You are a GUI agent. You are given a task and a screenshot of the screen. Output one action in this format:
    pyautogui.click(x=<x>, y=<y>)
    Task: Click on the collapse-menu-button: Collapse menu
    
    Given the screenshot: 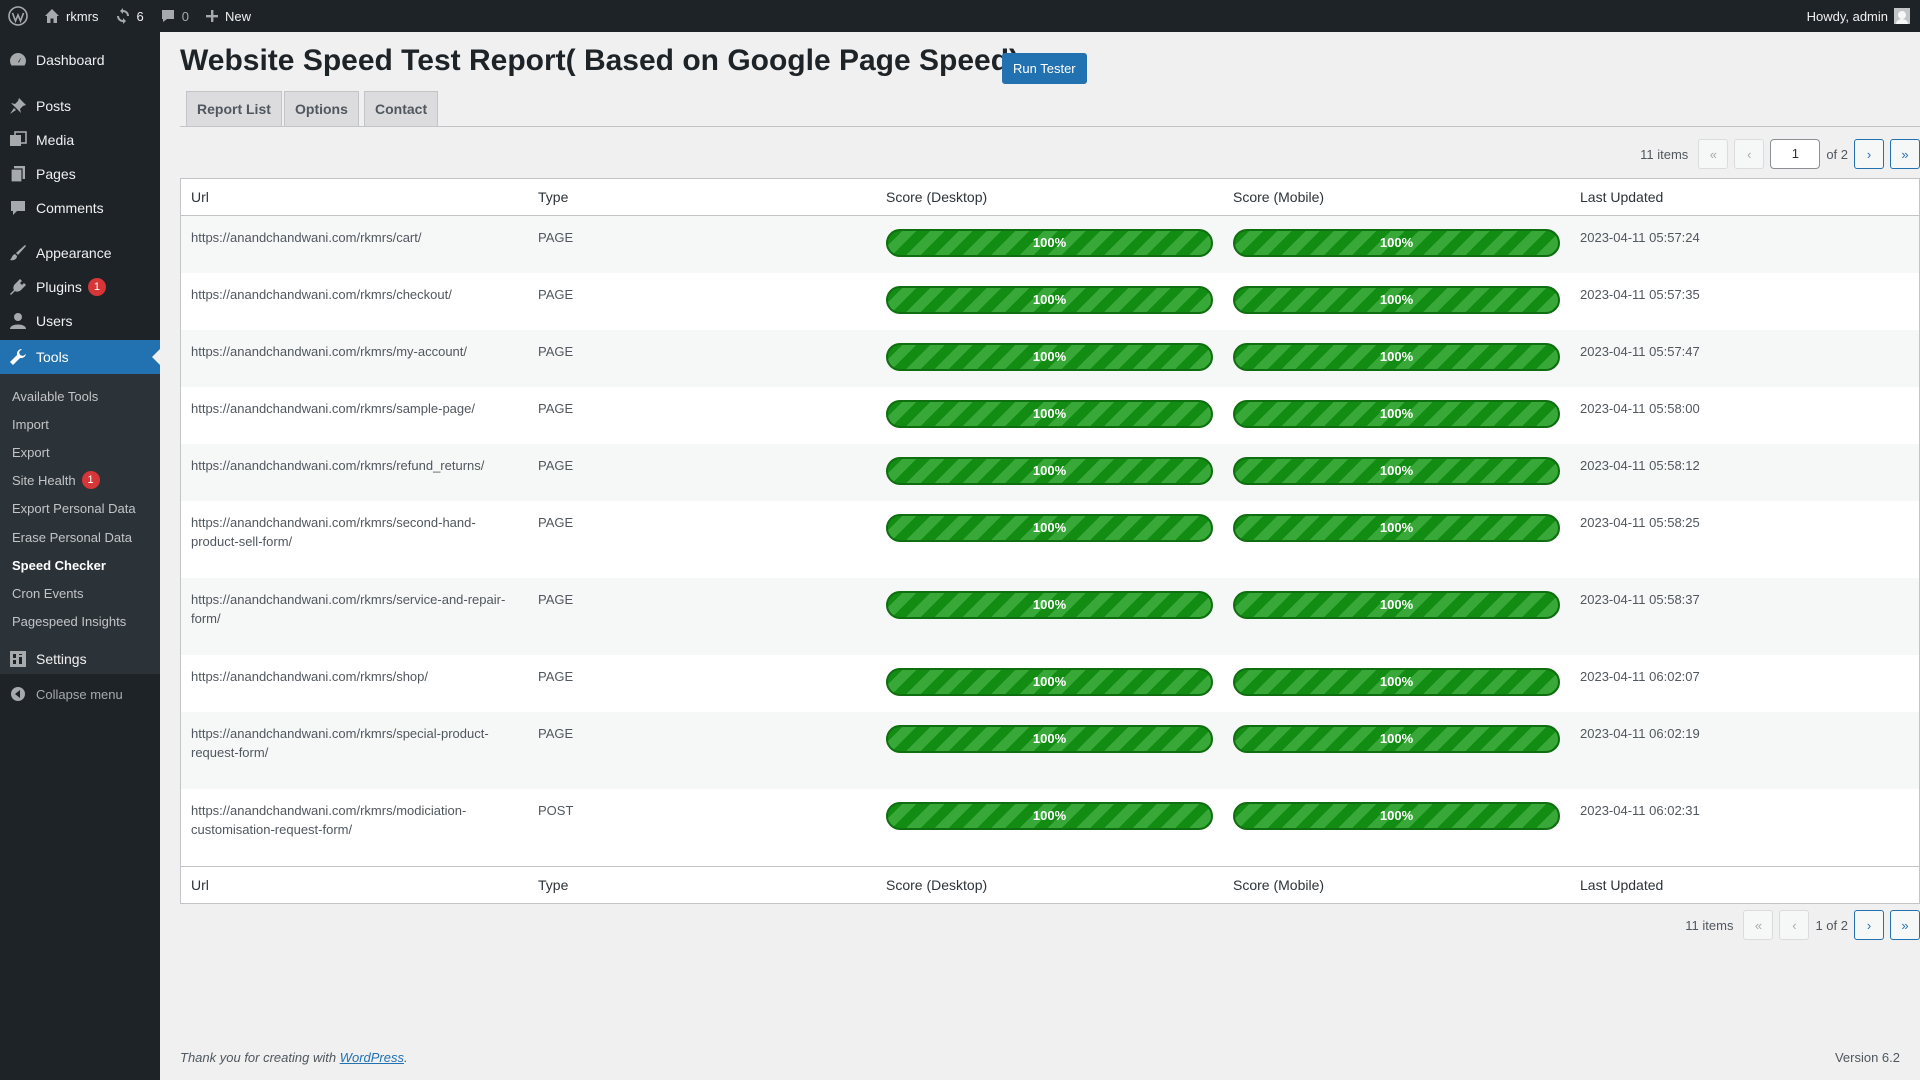 What is the action you would take?
    pyautogui.click(x=80, y=694)
    